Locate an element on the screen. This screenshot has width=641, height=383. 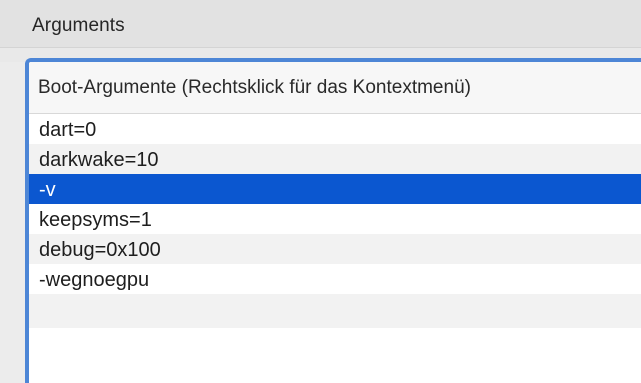
row-value: debug=0x100 is located at coordinates (100, 250).